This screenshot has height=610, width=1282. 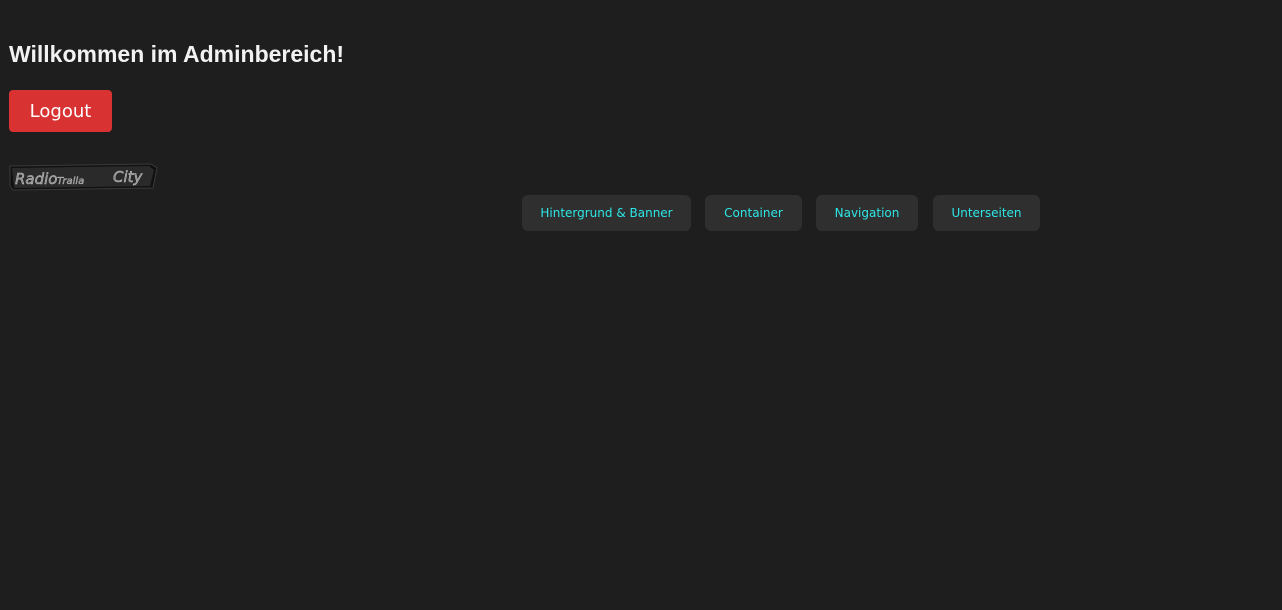 I want to click on nav-button-container: Container, so click(x=753, y=213).